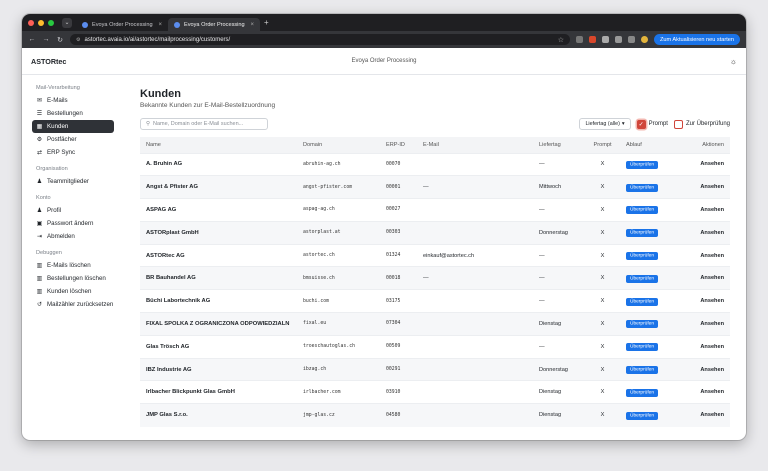 The image size is (768, 471). What do you see at coordinates (73, 291) in the screenshot?
I see `sidebar-item: ▥ Kunden löschen` at bounding box center [73, 291].